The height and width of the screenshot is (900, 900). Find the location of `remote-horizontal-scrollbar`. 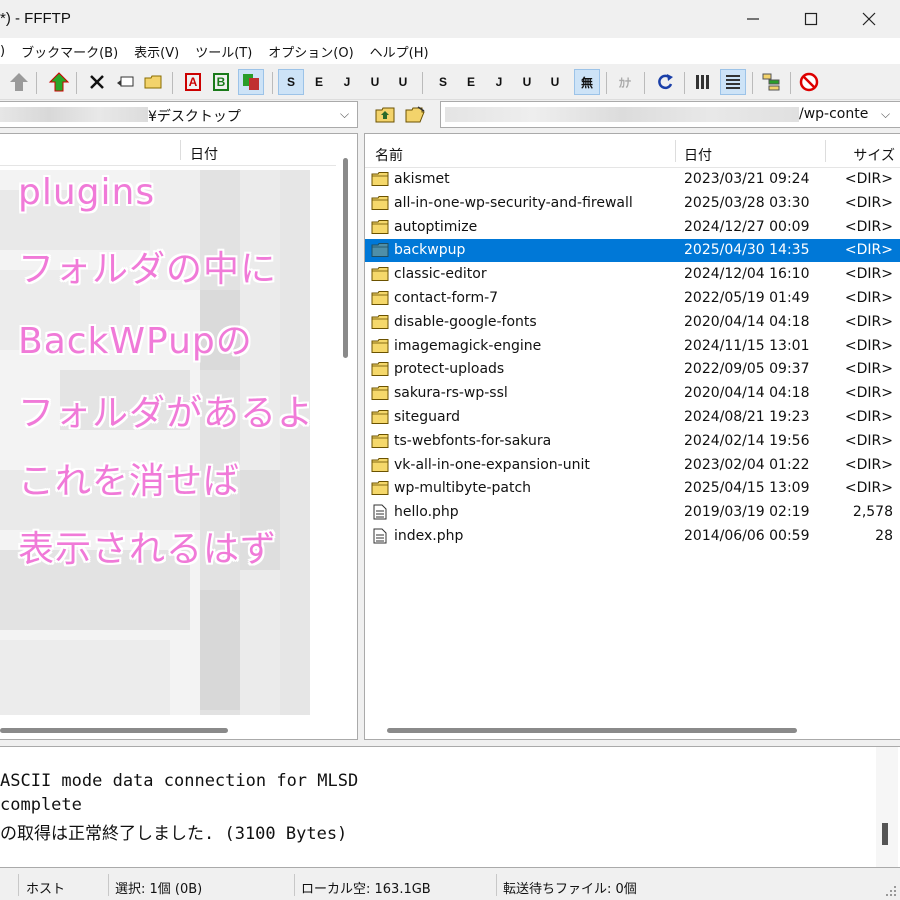

remote-horizontal-scrollbar is located at coordinates (632, 730).